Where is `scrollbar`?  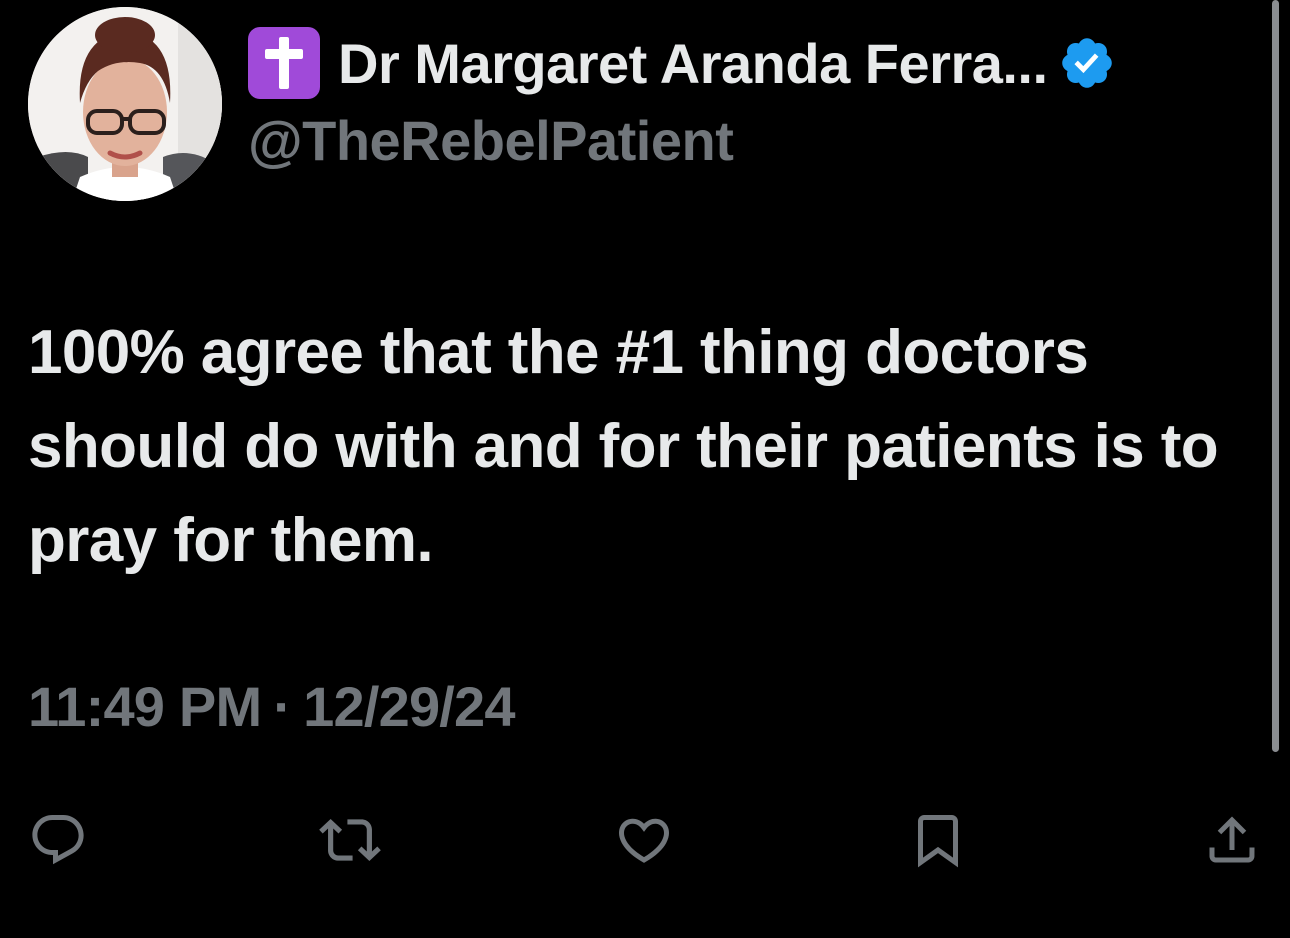 scrollbar is located at coordinates (1275, 376).